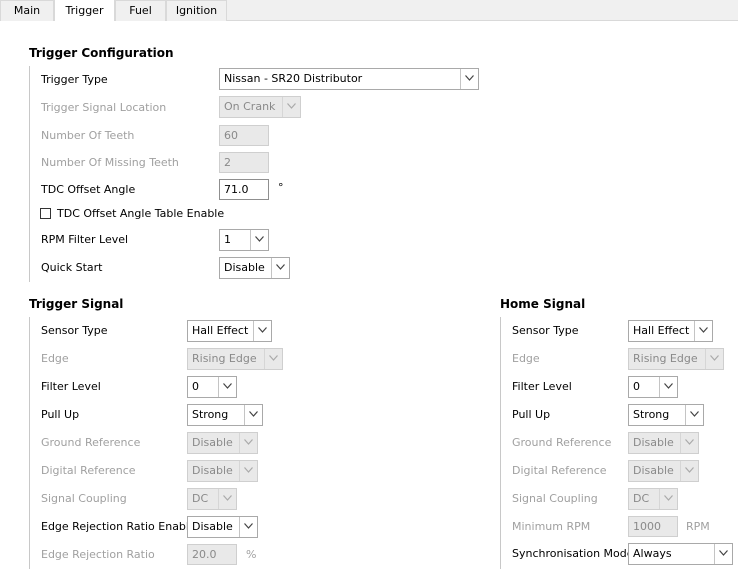 This screenshot has width=738, height=569. I want to click on signal-location-value: On Crank, so click(250, 106).